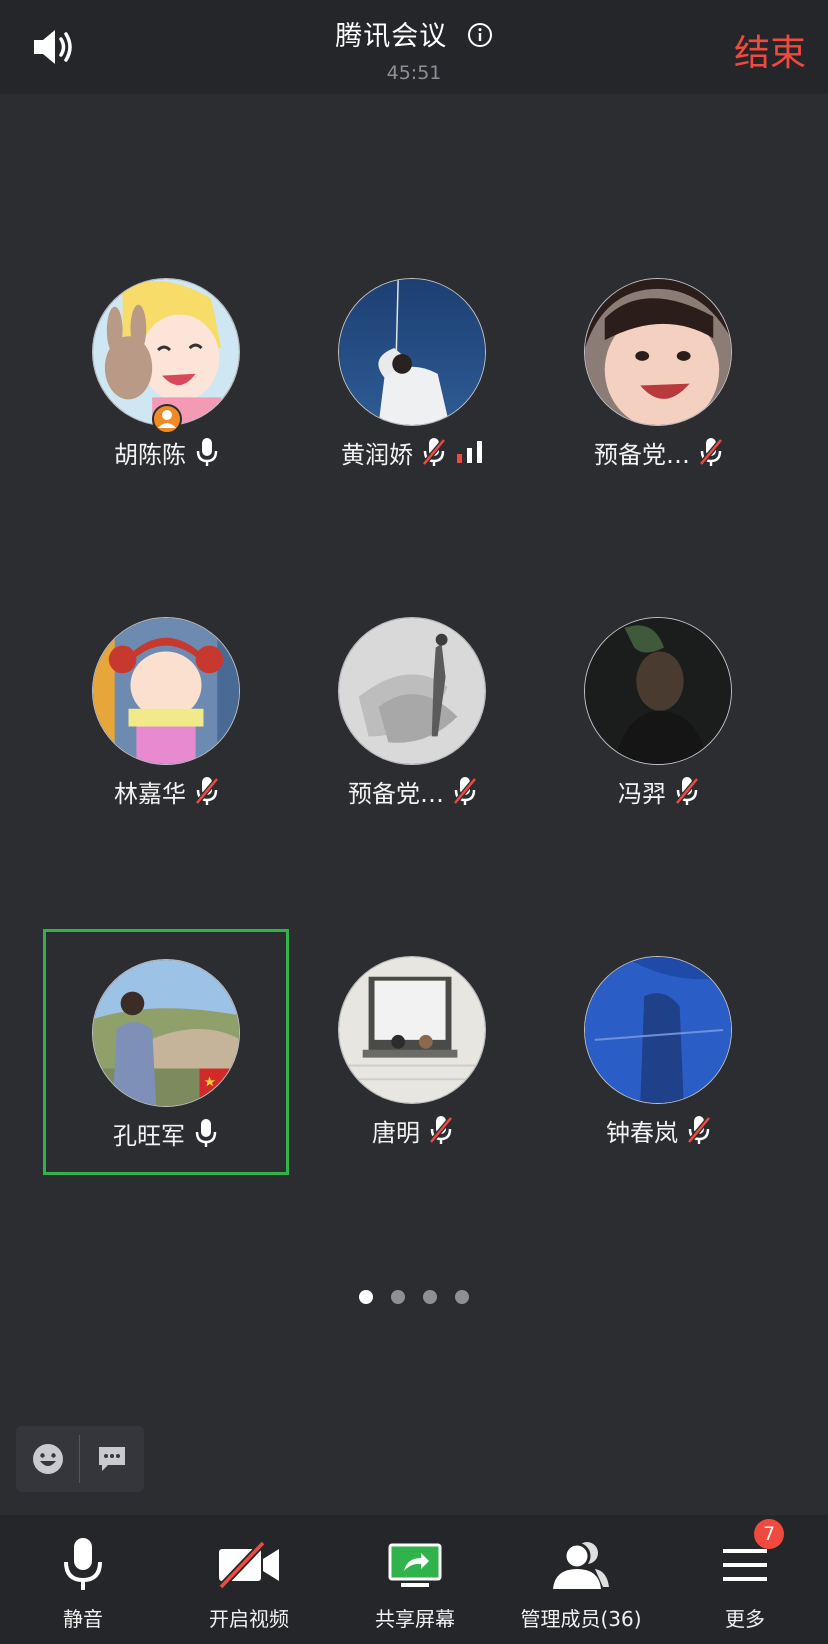 This screenshot has height=1644, width=828. I want to click on participant-tile-active-speaker: 孔旺军, so click(166, 1052).